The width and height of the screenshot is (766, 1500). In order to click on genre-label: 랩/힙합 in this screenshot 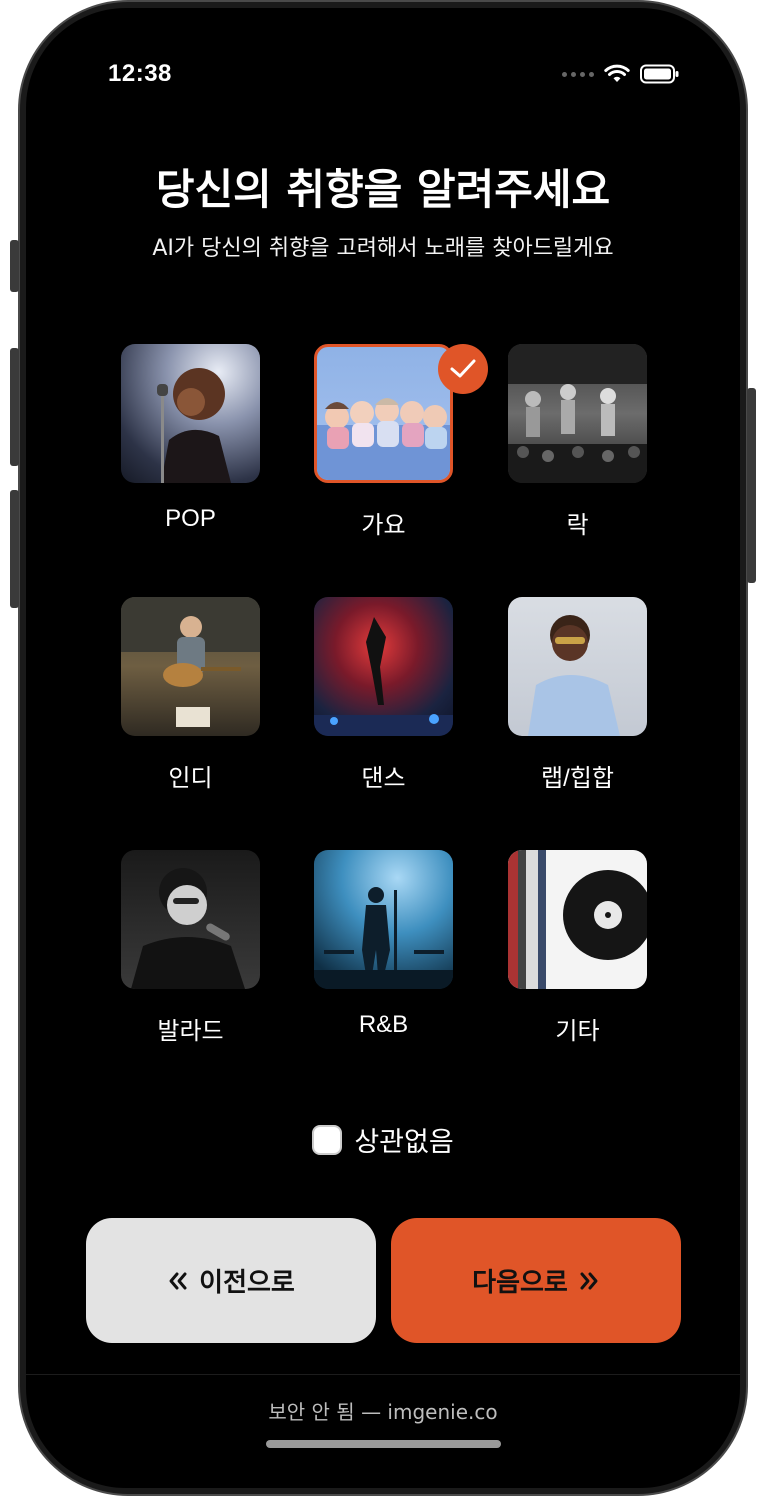, I will do `click(577, 778)`.